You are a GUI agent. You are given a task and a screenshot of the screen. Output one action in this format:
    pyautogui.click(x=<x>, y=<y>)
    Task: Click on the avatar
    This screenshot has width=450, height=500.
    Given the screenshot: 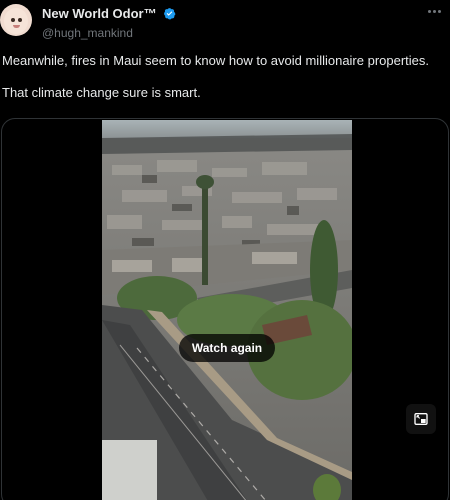 What is the action you would take?
    pyautogui.click(x=16, y=20)
    